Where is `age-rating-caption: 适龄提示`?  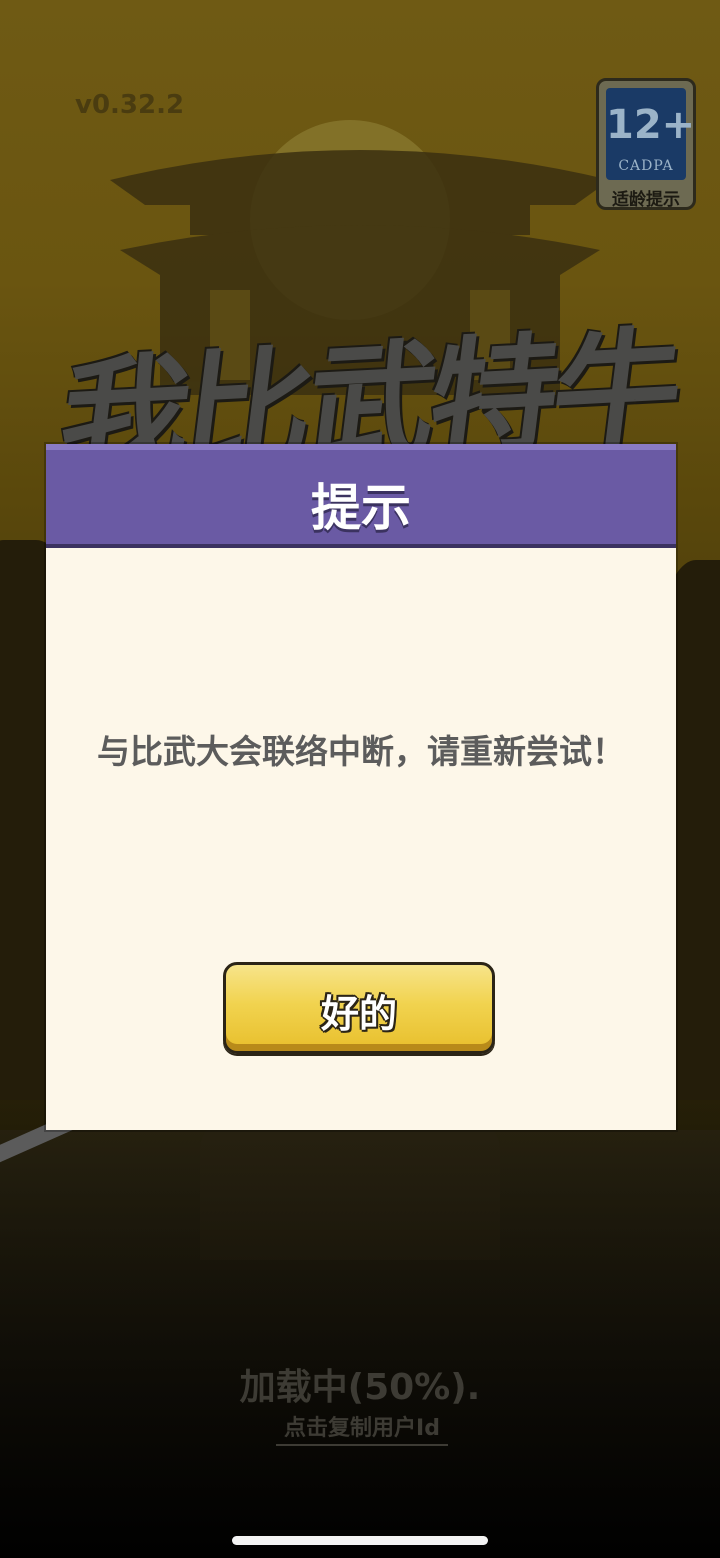
age-rating-caption: 适龄提示 is located at coordinates (646, 200).